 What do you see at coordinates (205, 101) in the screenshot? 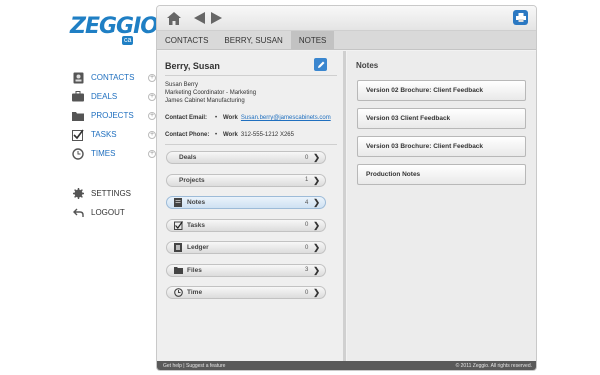
I see `contact-company: James Cabinet Manufacturing` at bounding box center [205, 101].